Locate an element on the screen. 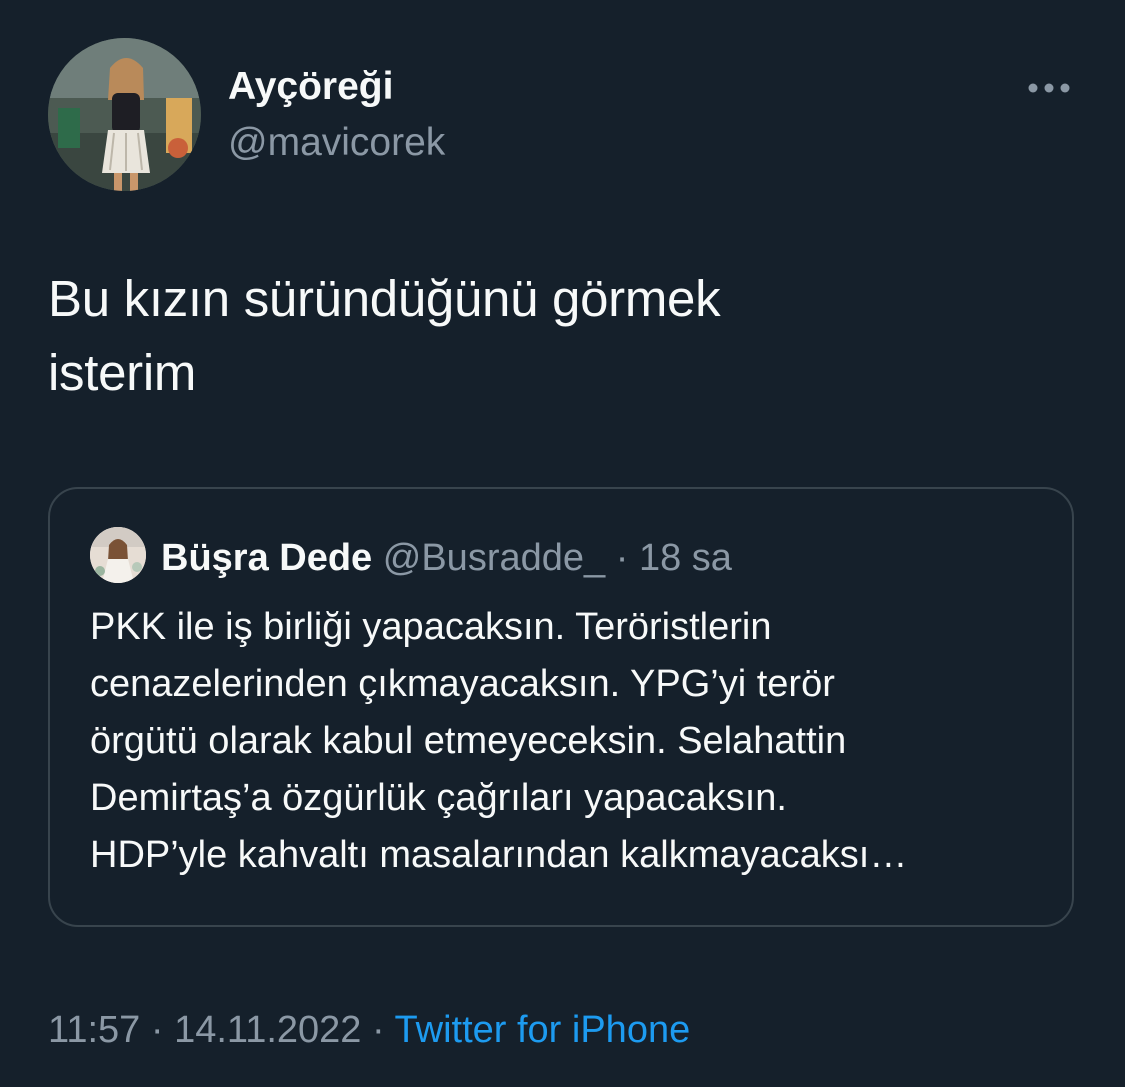 Image resolution: width=1125 pixels, height=1087 pixels. tweet-date: 14.11.2022 is located at coordinates (267, 1030).